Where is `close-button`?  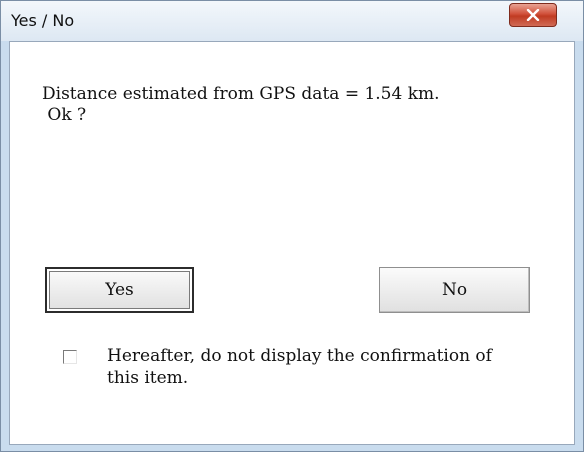
close-button is located at coordinates (533, 15).